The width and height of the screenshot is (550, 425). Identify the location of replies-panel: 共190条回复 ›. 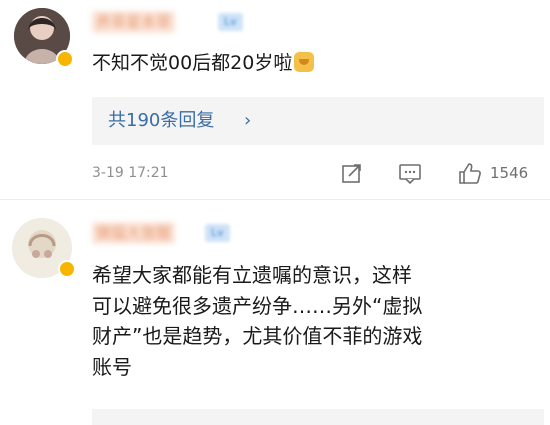
(318, 121).